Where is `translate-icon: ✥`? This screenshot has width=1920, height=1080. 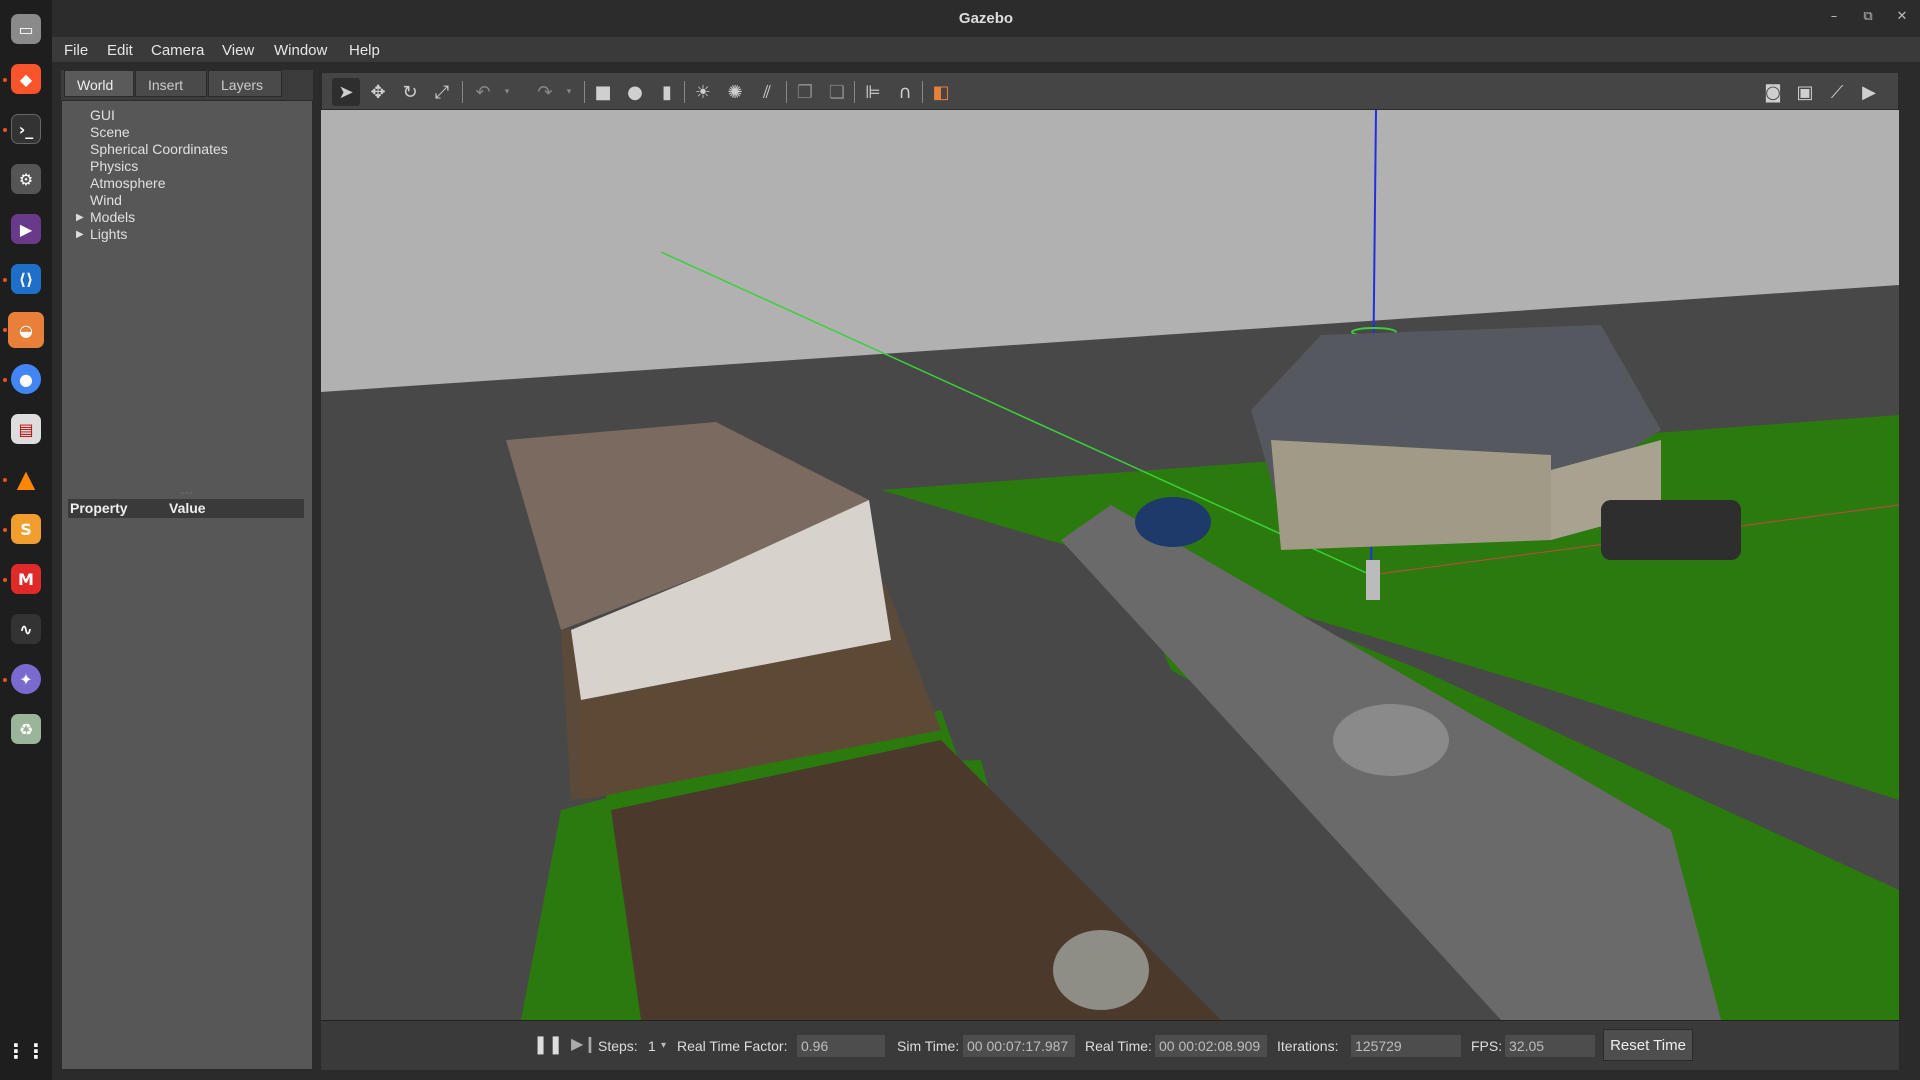 translate-icon: ✥ is located at coordinates (378, 92).